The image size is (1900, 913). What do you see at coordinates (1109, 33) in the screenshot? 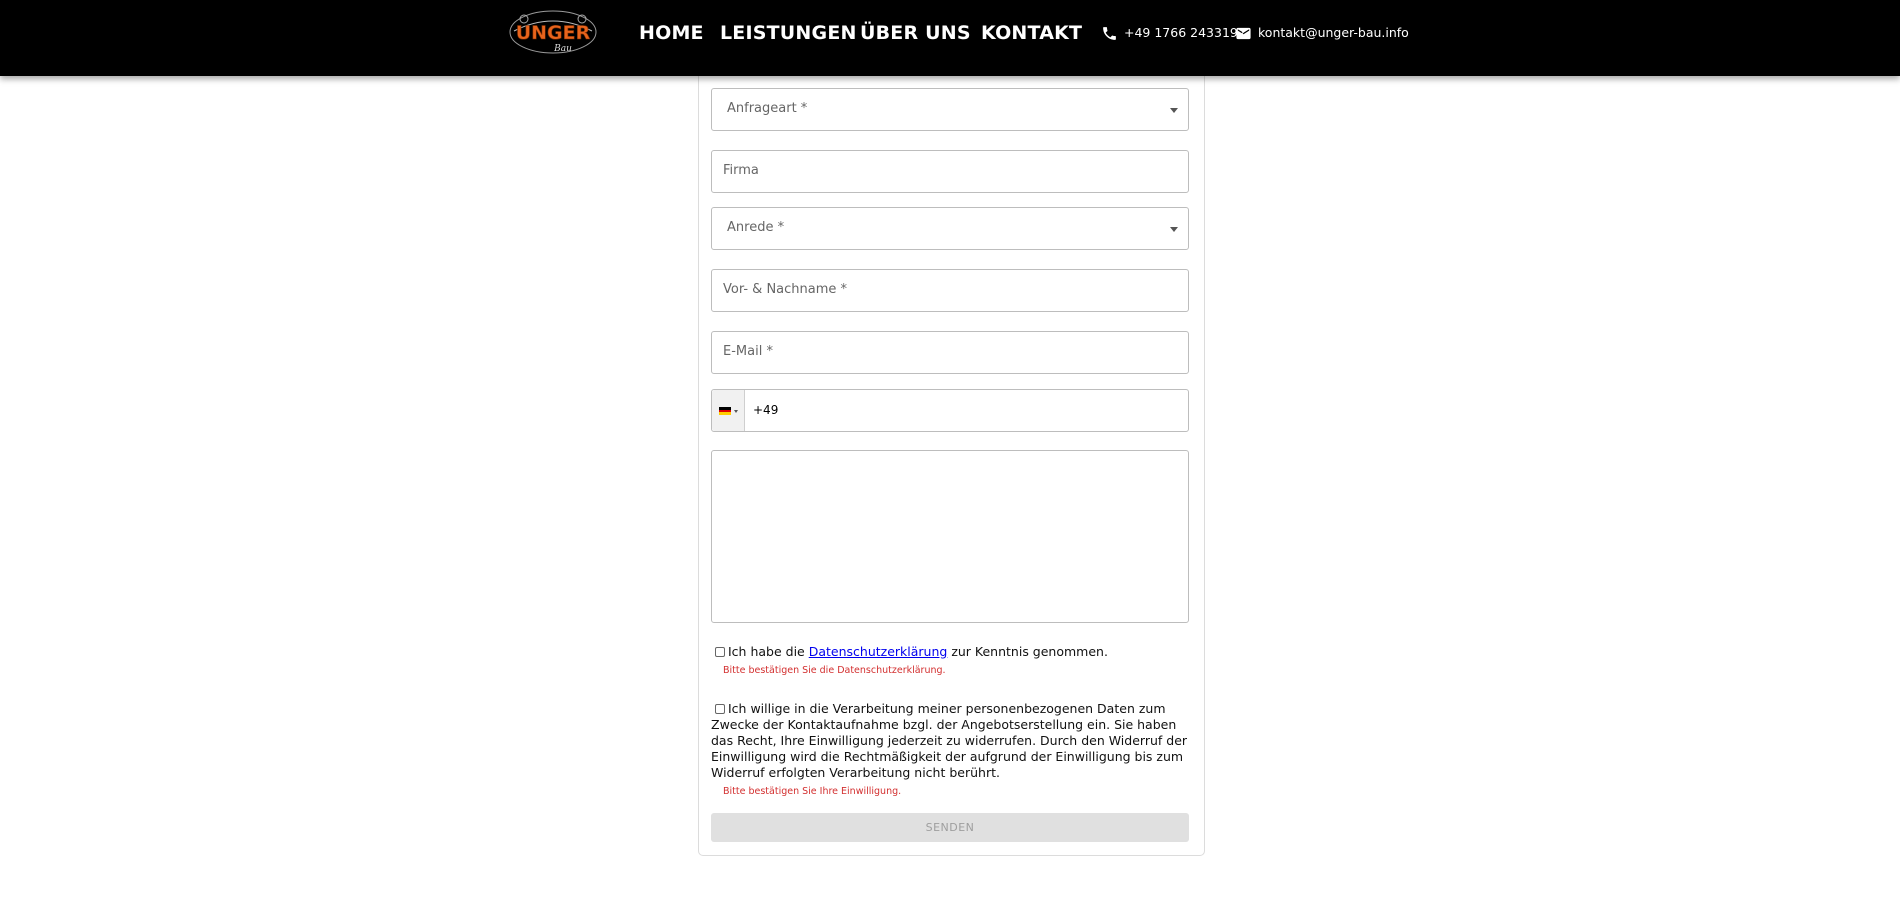
I see `phone-icon` at bounding box center [1109, 33].